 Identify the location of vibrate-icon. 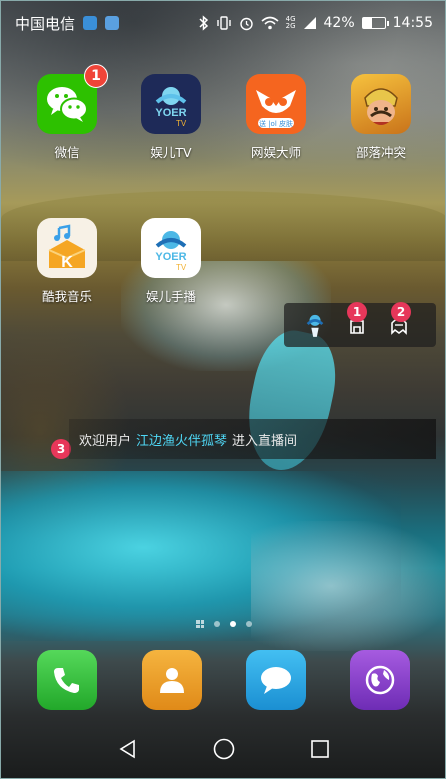
(223, 23).